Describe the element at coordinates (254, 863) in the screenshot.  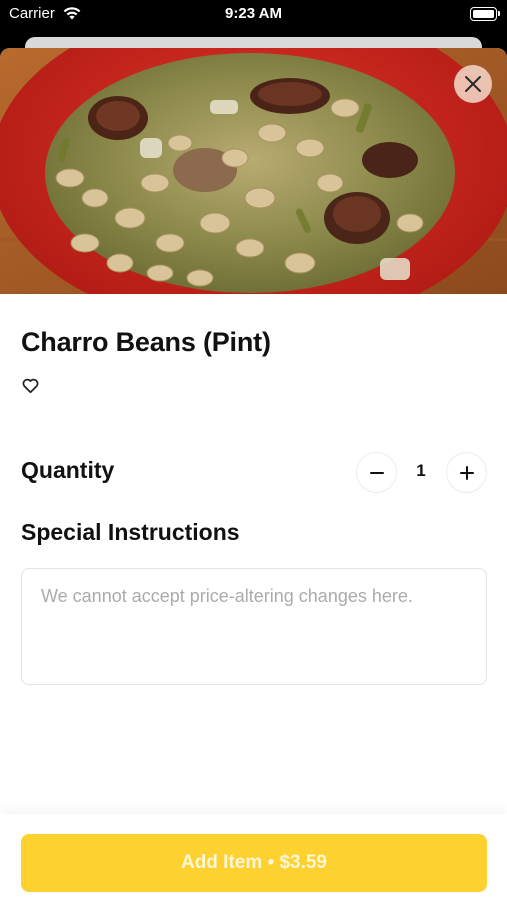
I see `add-item-button: Add Item • $3.59` at that location.